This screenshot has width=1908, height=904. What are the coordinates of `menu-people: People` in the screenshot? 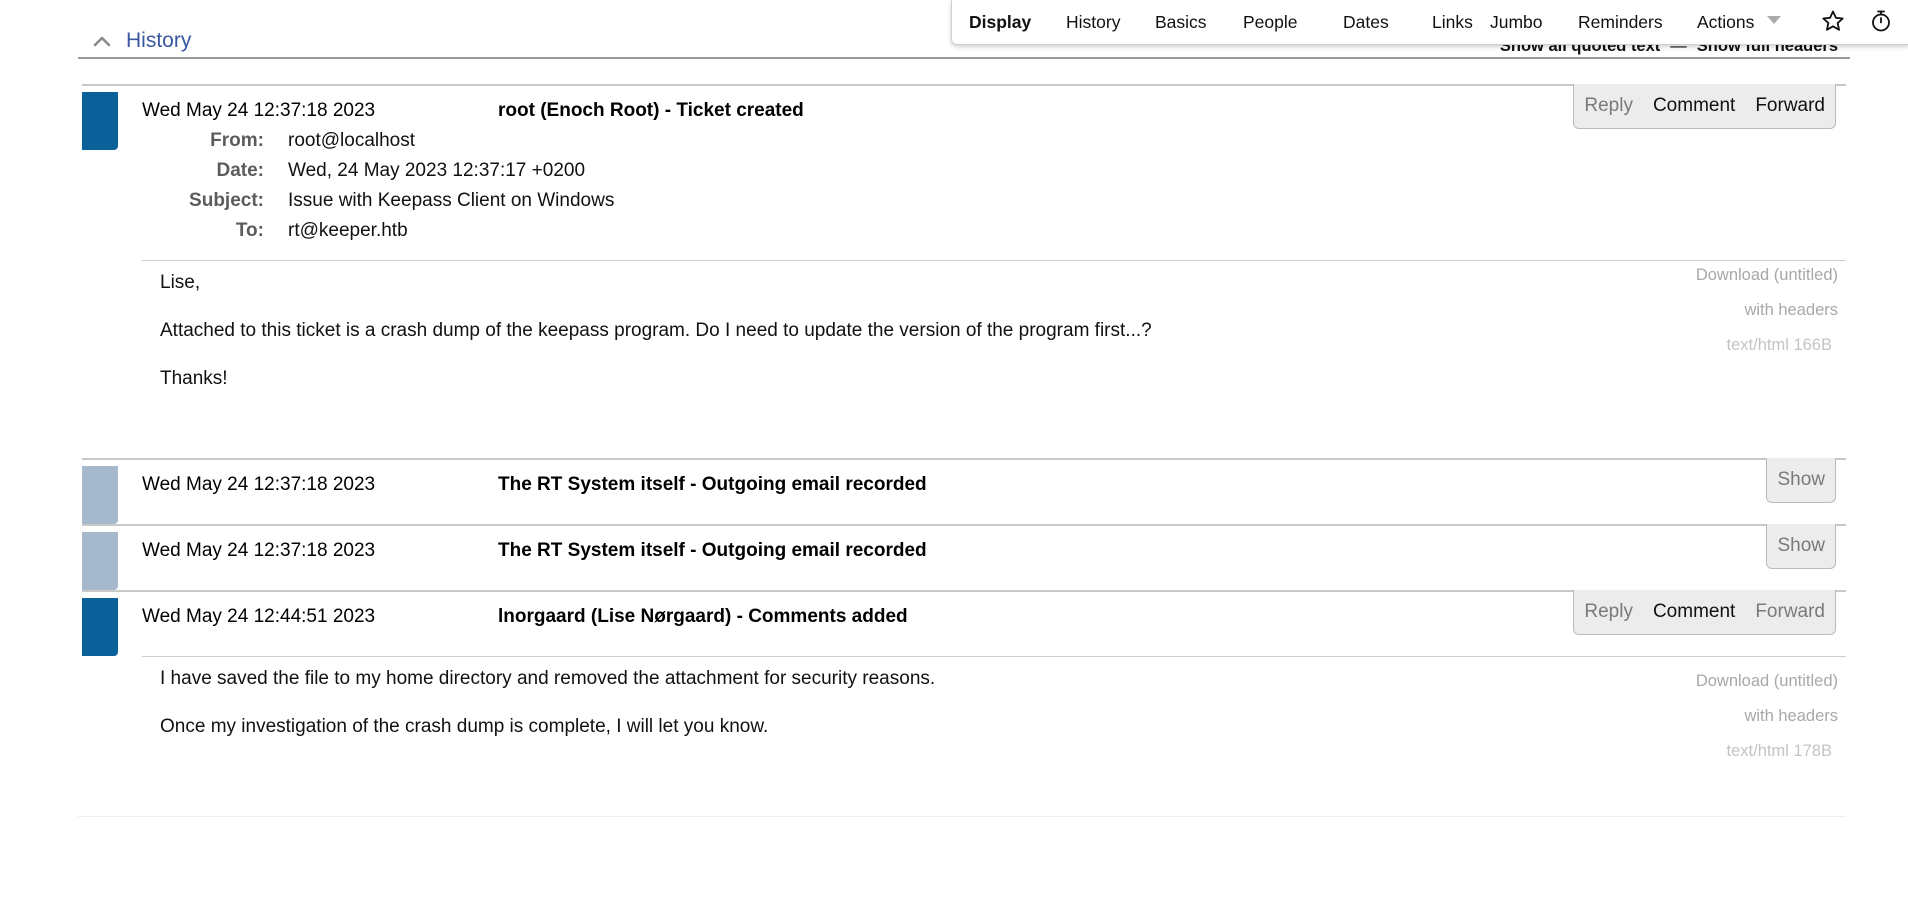 It's located at (1270, 22).